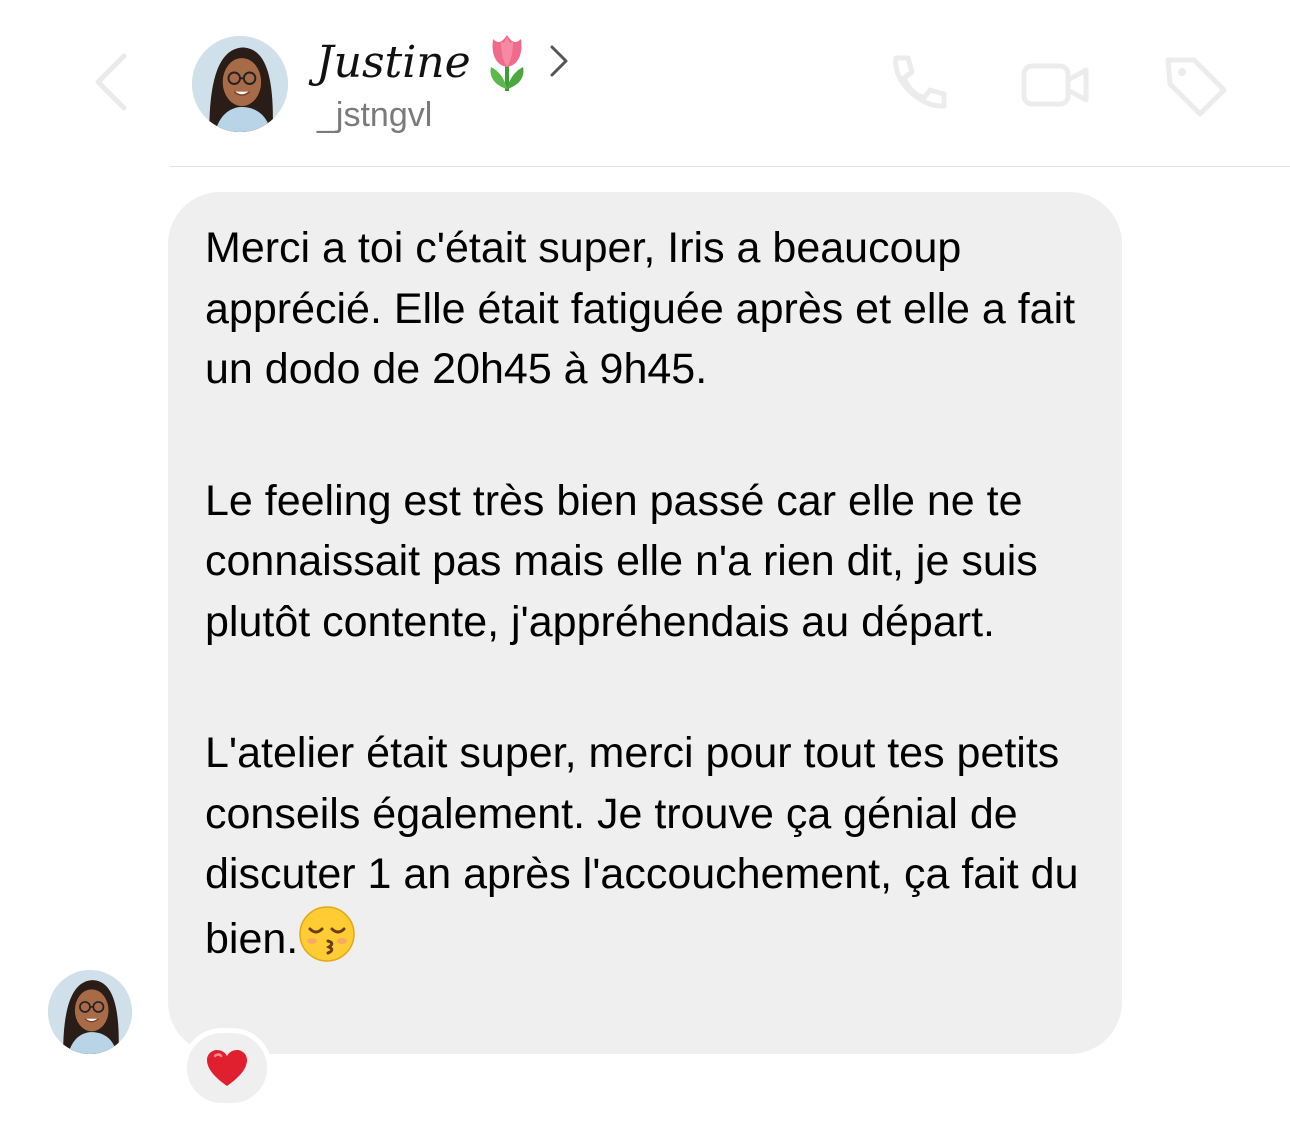 The width and height of the screenshot is (1290, 1129). What do you see at coordinates (645, 83) in the screenshot?
I see `chat-header: Justine _jstngvl` at bounding box center [645, 83].